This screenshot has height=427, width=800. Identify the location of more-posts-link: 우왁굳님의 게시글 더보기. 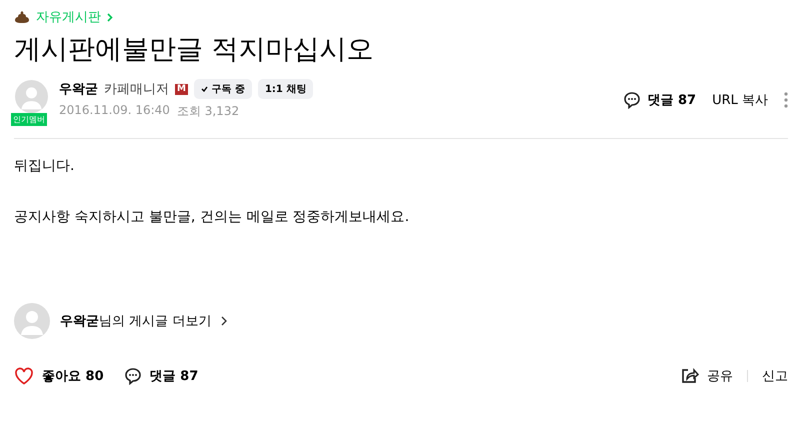
(136, 321).